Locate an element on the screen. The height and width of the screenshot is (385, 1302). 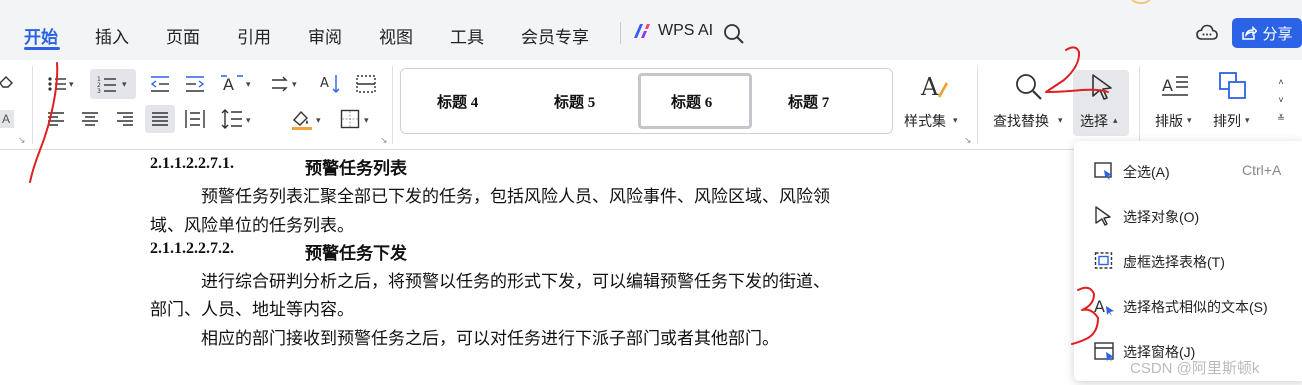
paragraph-dialog-launcher: ↘ is located at coordinates (384, 140).